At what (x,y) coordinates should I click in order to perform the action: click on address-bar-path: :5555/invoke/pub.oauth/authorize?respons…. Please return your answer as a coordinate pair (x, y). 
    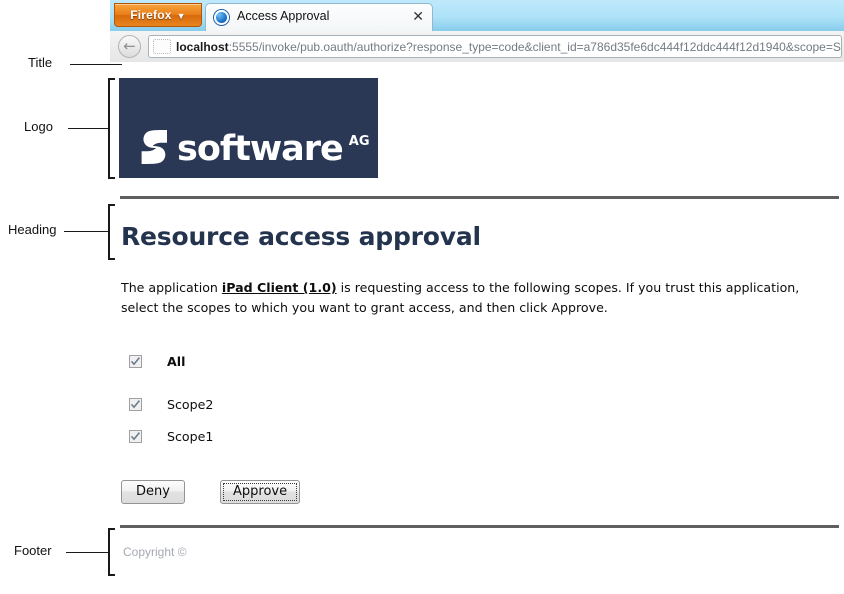
    Looking at the image, I should click on (535, 47).